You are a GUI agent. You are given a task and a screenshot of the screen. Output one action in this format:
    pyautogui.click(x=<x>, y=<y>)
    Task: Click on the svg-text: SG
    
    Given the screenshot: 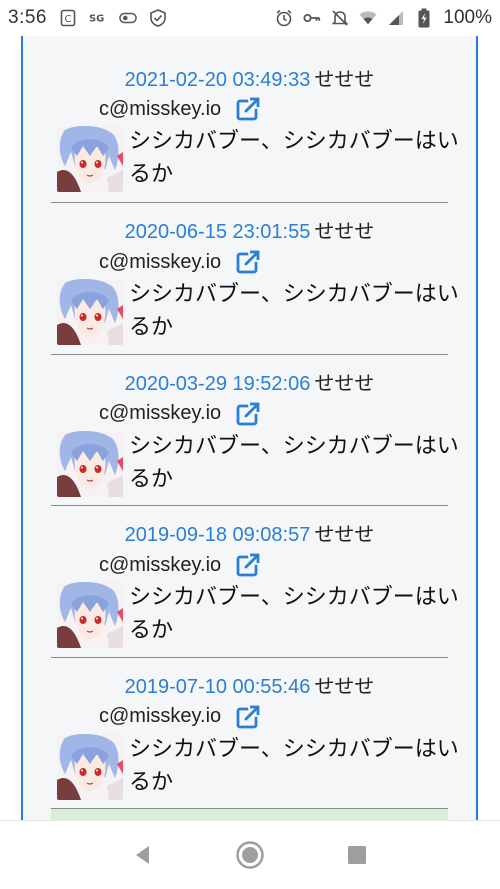 What is the action you would take?
    pyautogui.click(x=96, y=19)
    